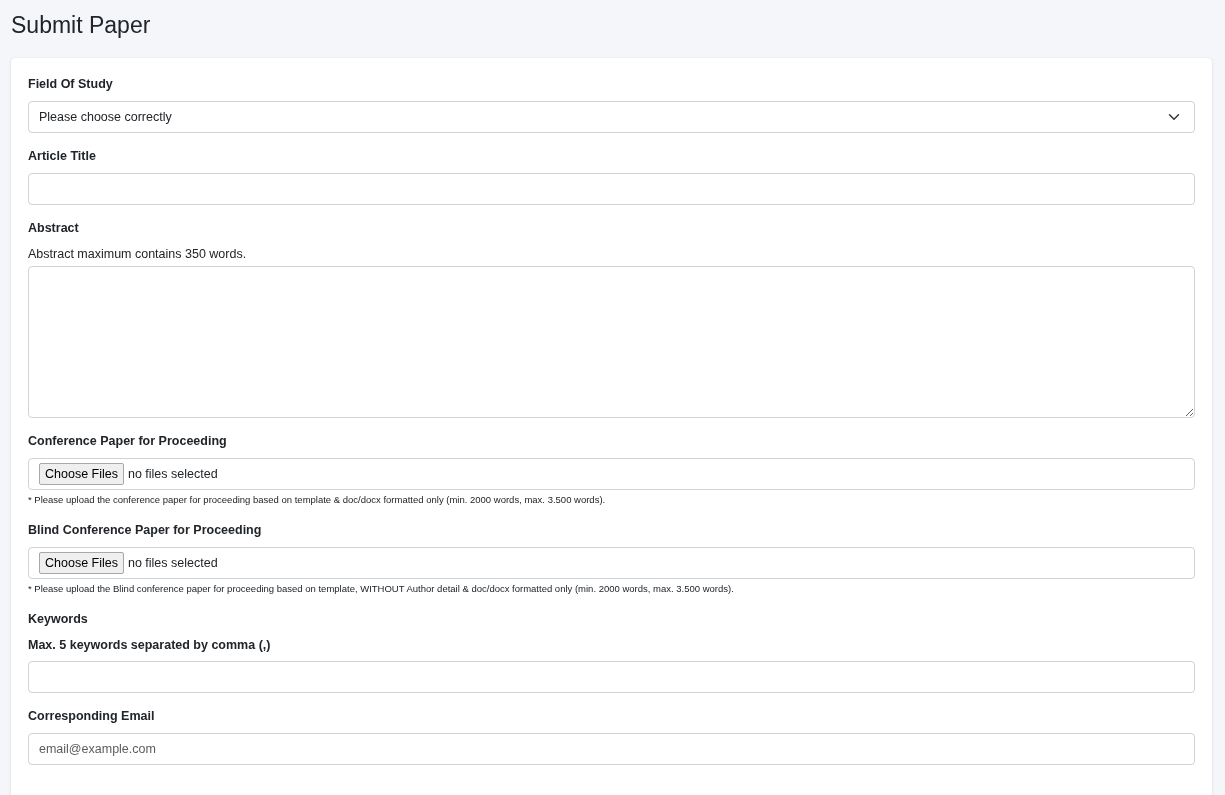 Image resolution: width=1225 pixels, height=795 pixels. I want to click on field-label: Article Title, so click(62, 156).